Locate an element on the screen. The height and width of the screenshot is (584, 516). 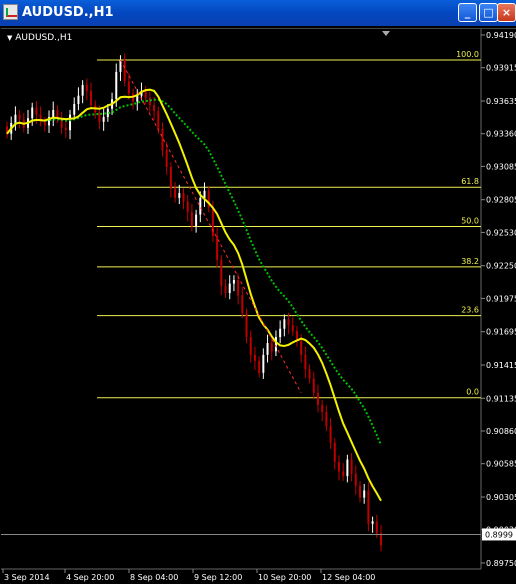
price-tick-label: 0.90860 is located at coordinates (501, 431).